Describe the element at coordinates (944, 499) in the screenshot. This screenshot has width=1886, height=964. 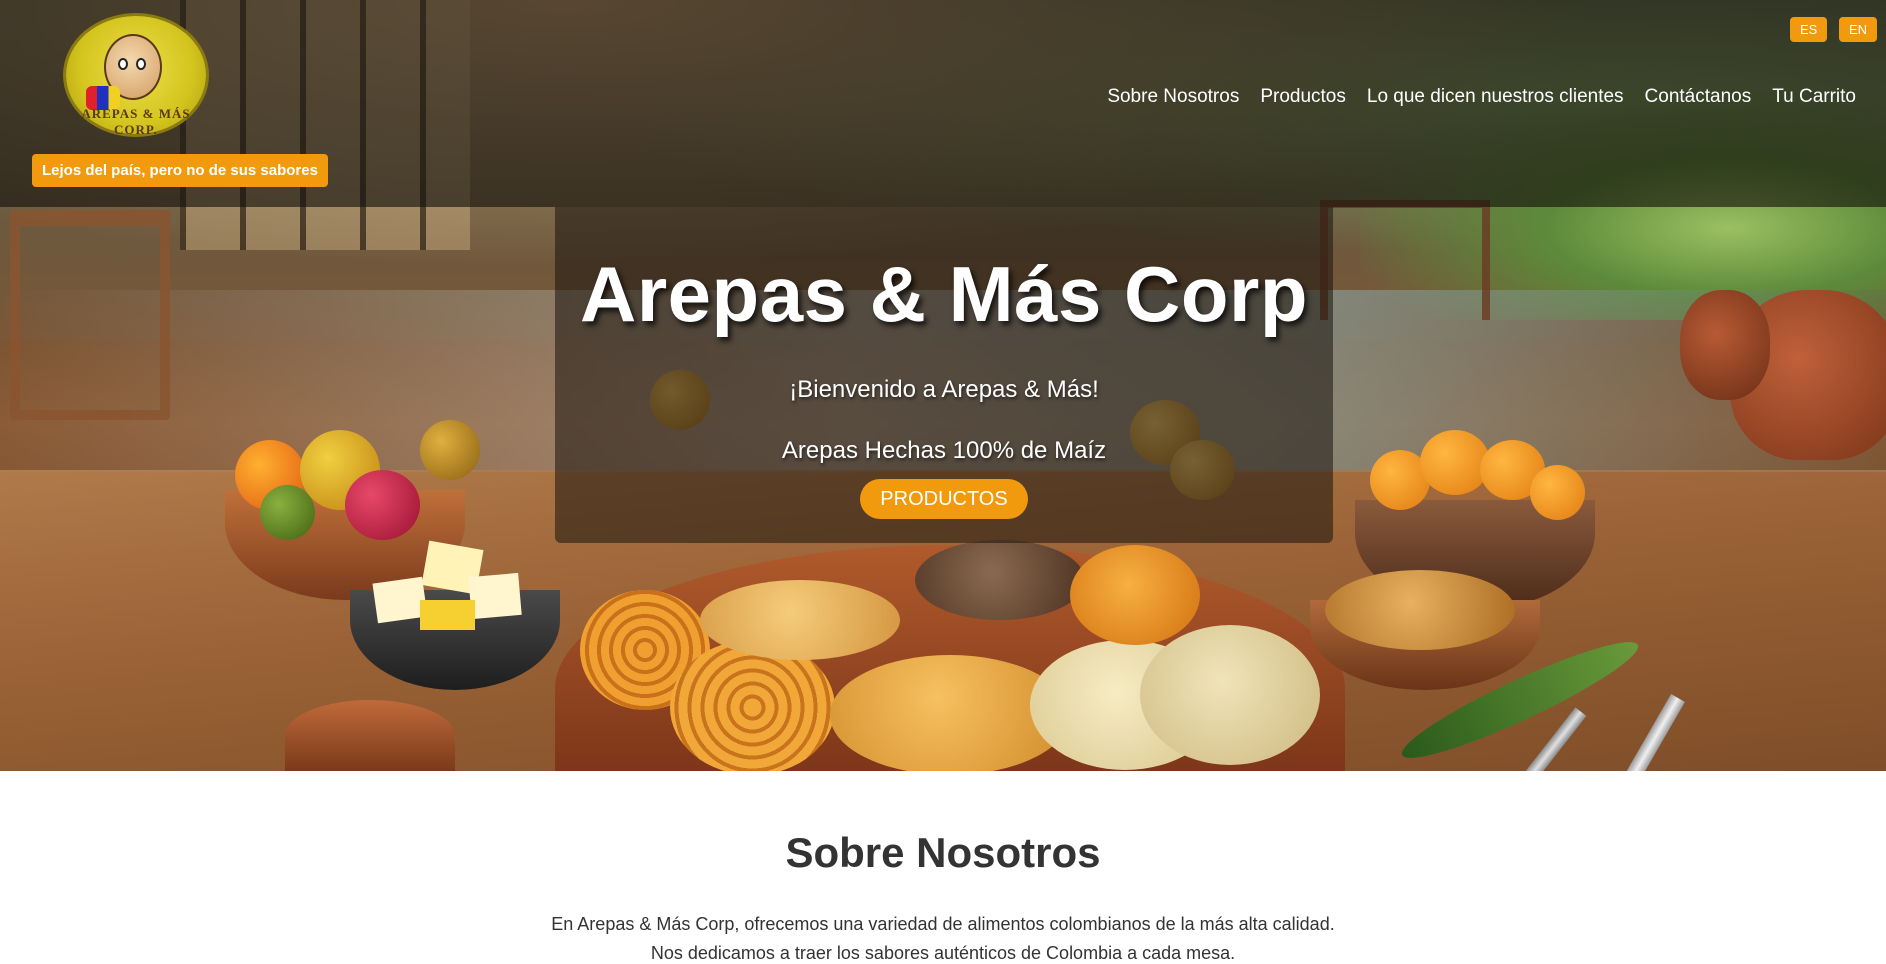
I see `productos-button: PRODUCTOS` at that location.